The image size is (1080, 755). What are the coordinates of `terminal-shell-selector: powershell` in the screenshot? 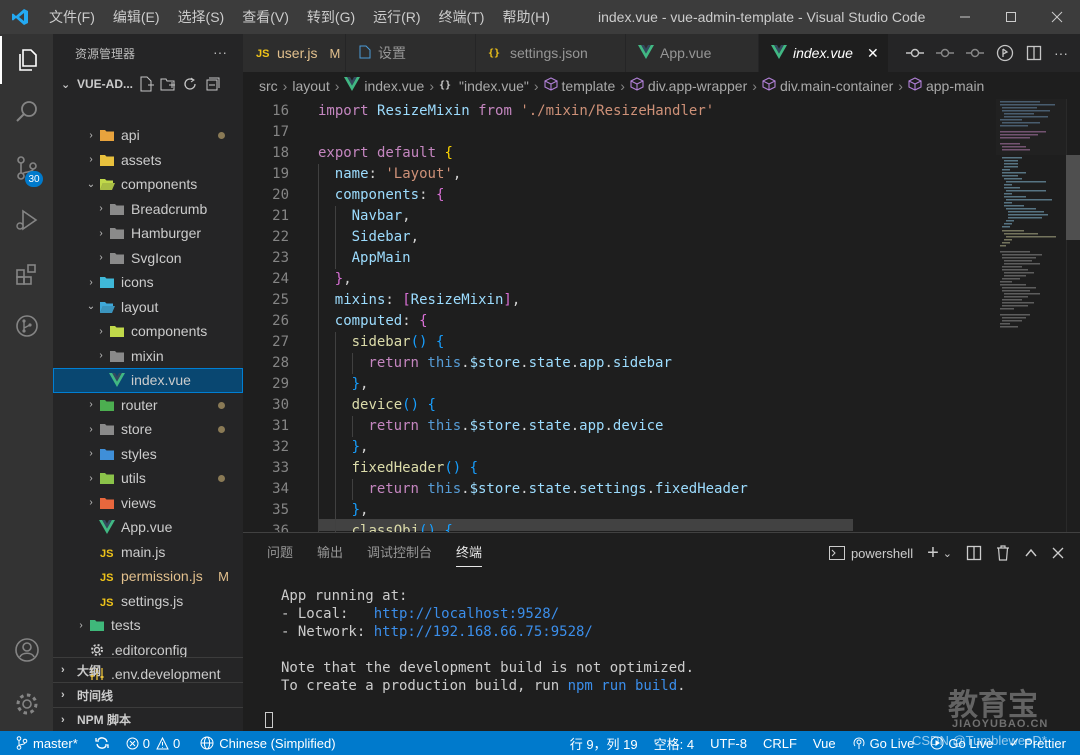 It's located at (870, 553).